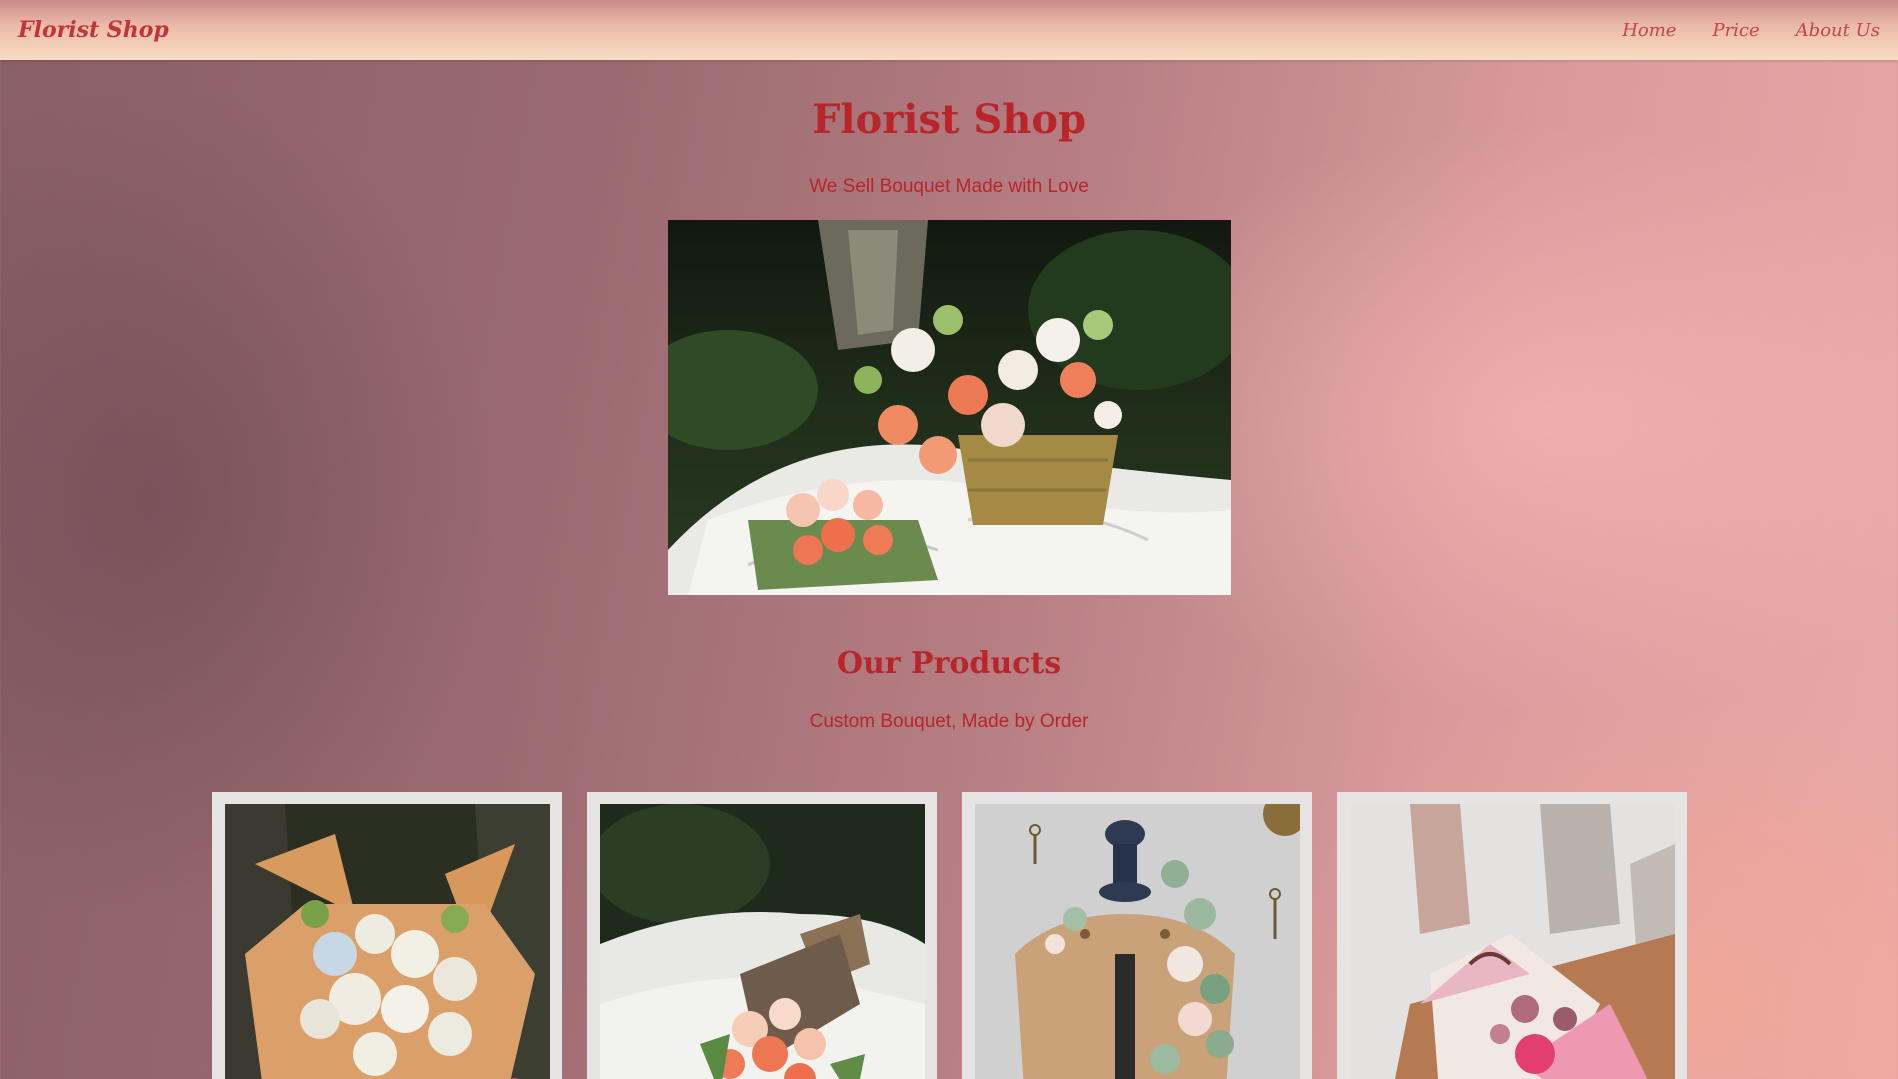 This screenshot has width=1898, height=1079. Describe the element at coordinates (949, 663) in the screenshot. I see `products-title: Our Products` at that location.